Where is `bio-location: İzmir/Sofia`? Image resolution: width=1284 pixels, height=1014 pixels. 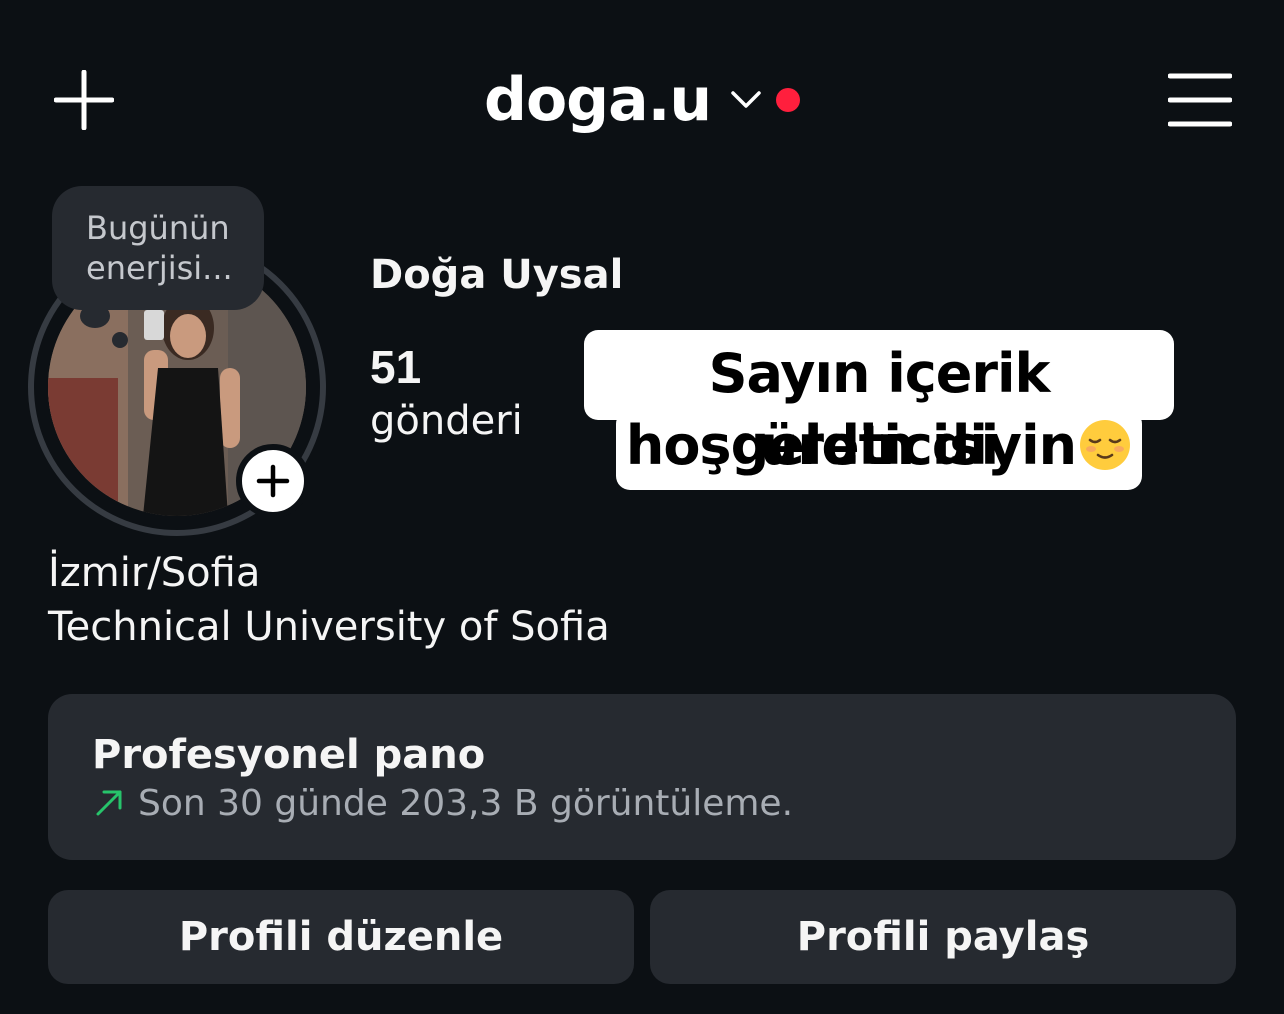
bio-location: İzmir/Sofia is located at coordinates (154, 573).